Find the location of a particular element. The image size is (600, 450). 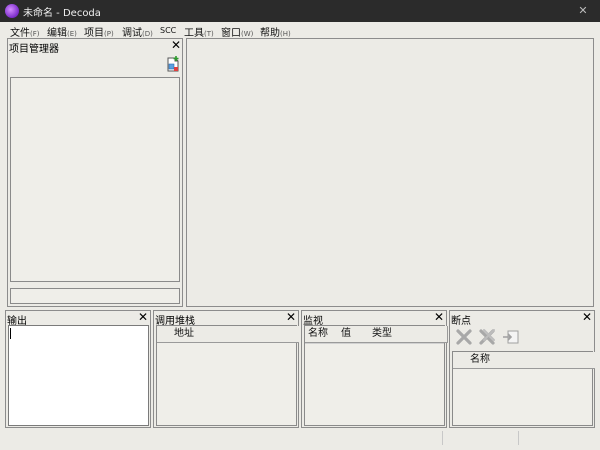

window-titlebar: 未命名 - Decoda ✕ is located at coordinates (300, 11).